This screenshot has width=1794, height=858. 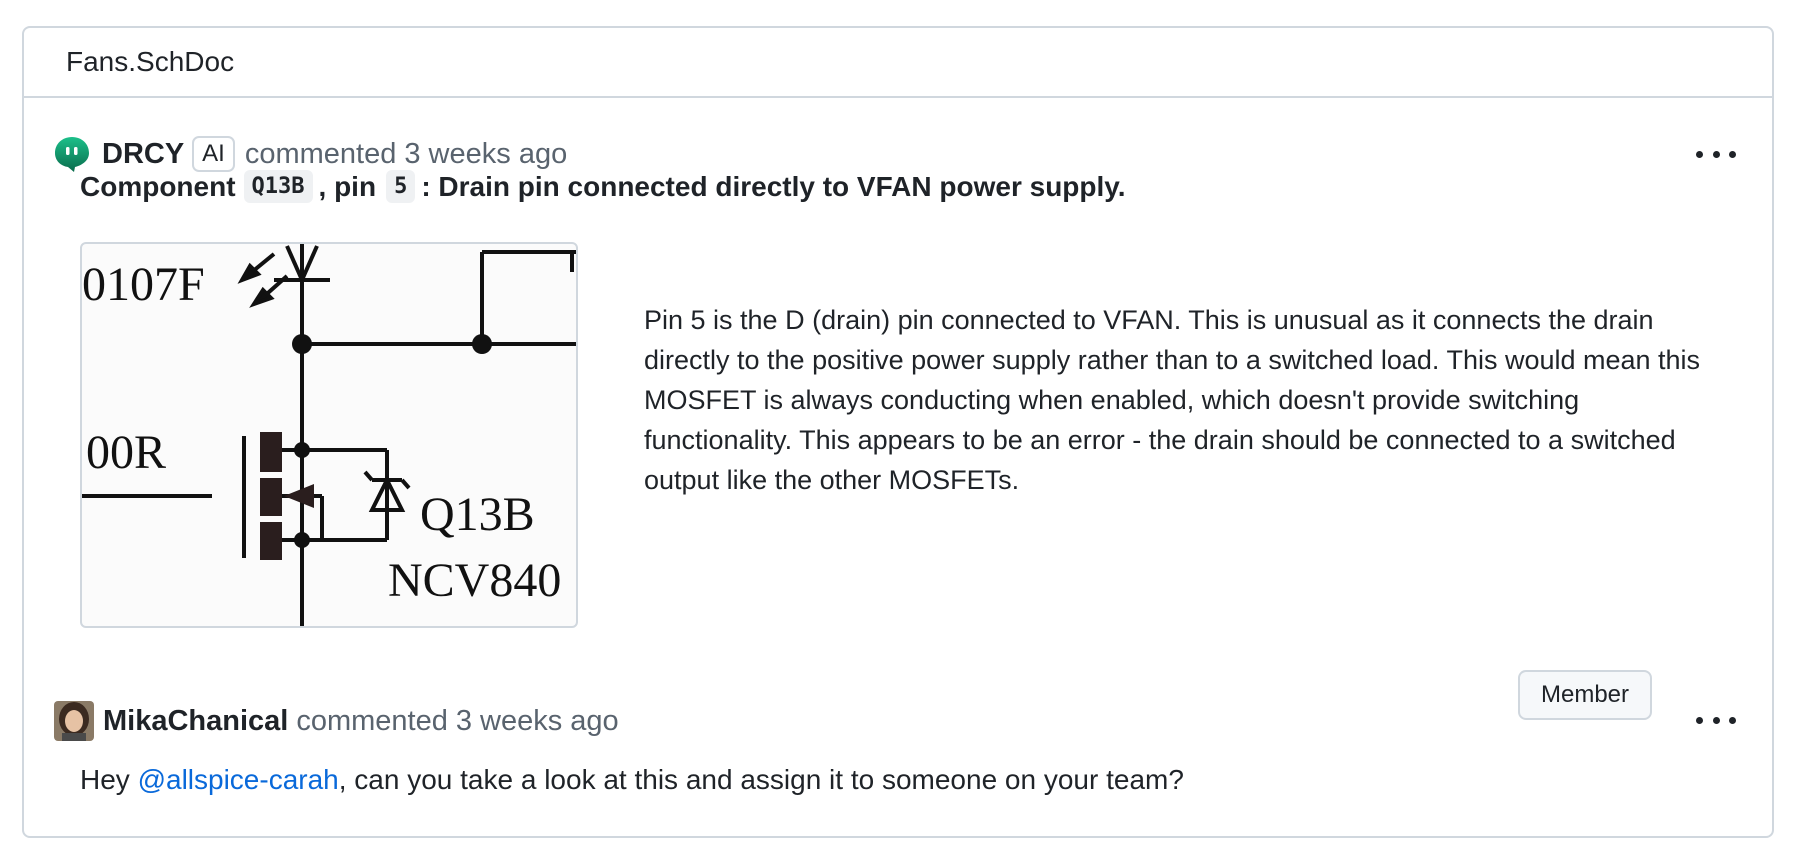 I want to click on drcy-avatar-icon, so click(x=72, y=154).